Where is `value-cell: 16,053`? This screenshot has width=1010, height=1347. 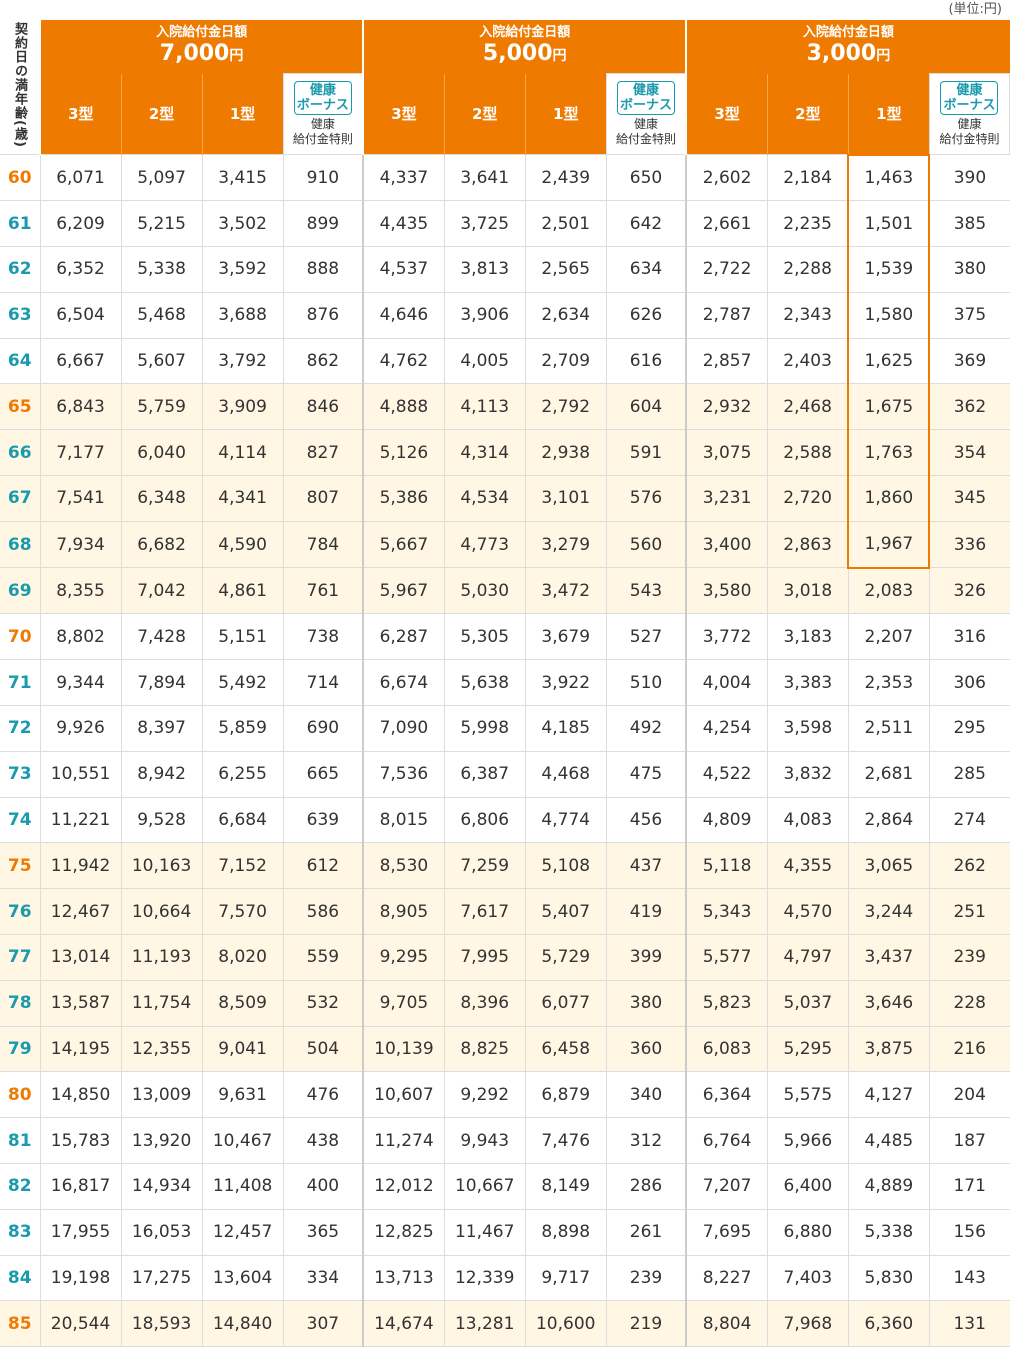 value-cell: 16,053 is located at coordinates (161, 1232).